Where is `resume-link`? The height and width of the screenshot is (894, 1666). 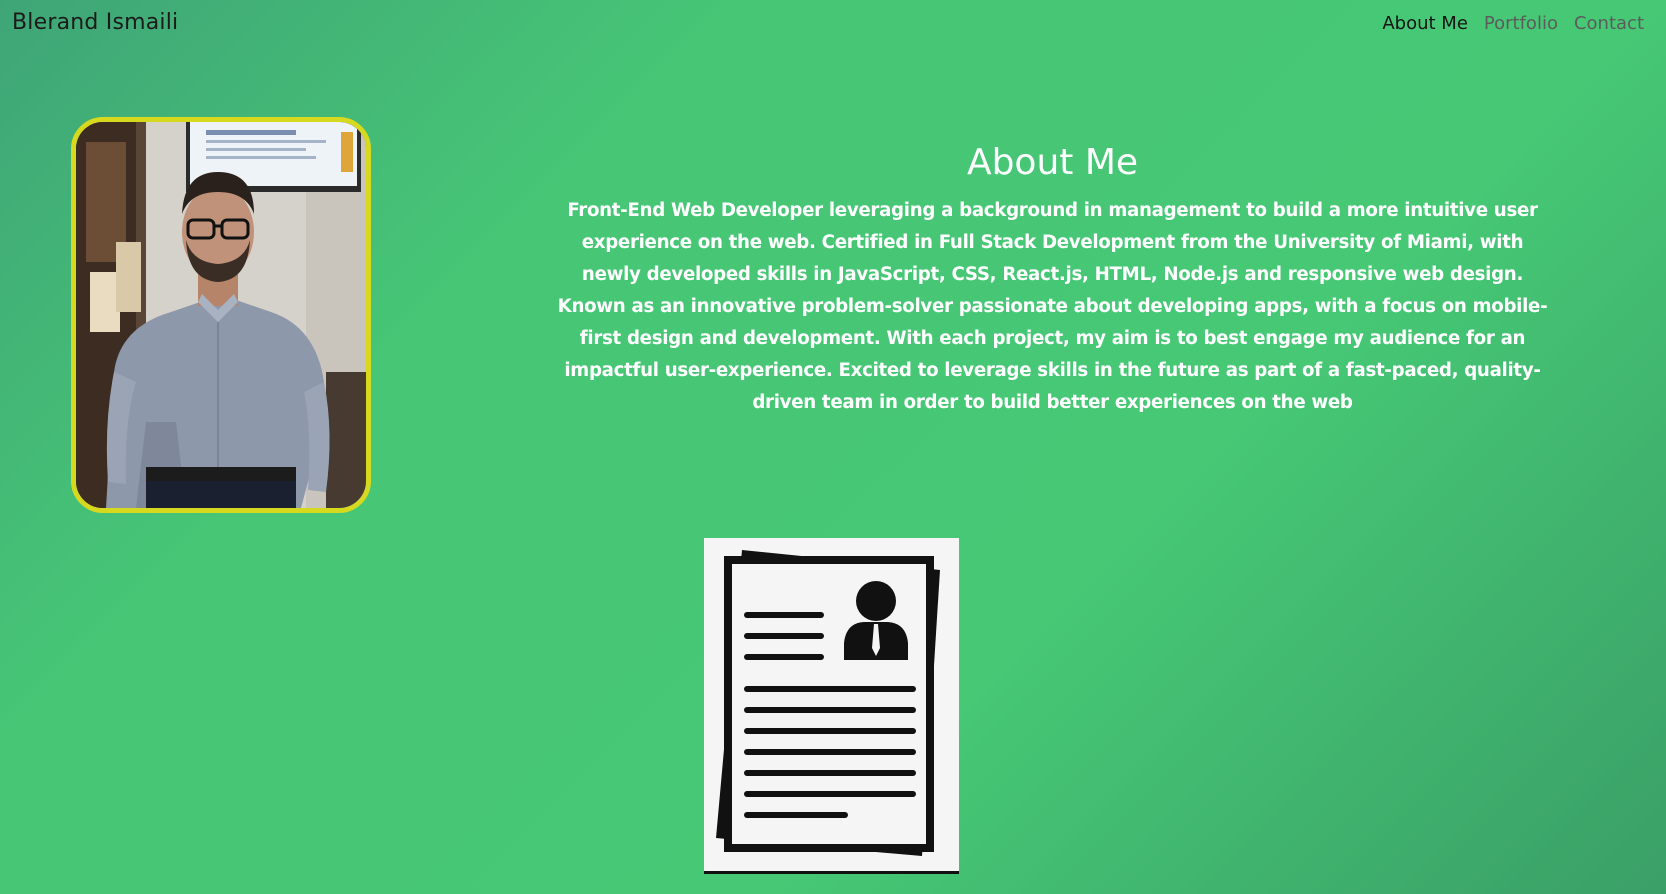
resume-link is located at coordinates (831, 706).